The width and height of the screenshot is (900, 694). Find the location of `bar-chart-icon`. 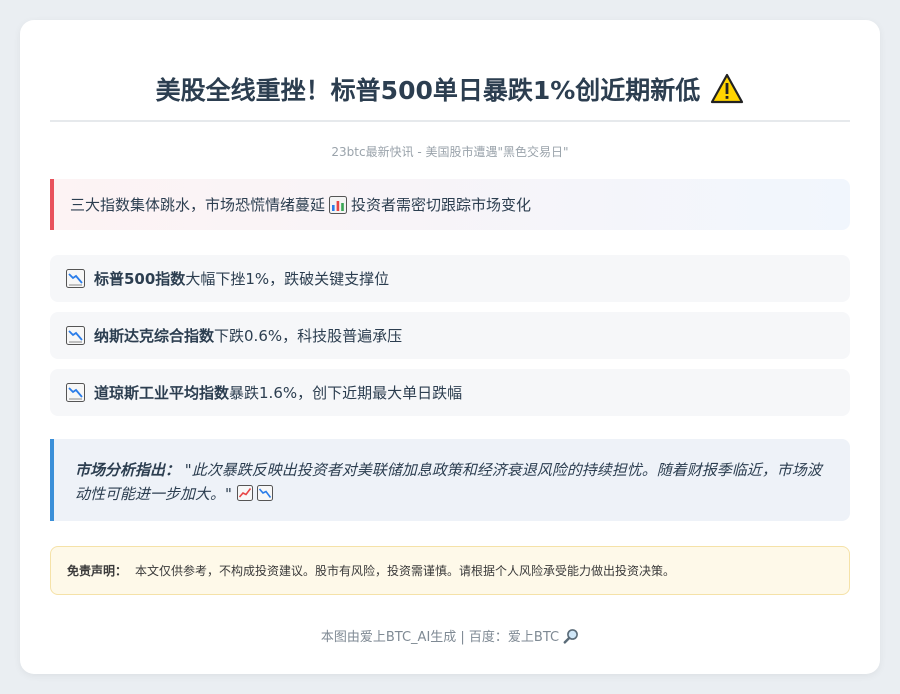

bar-chart-icon is located at coordinates (338, 204).